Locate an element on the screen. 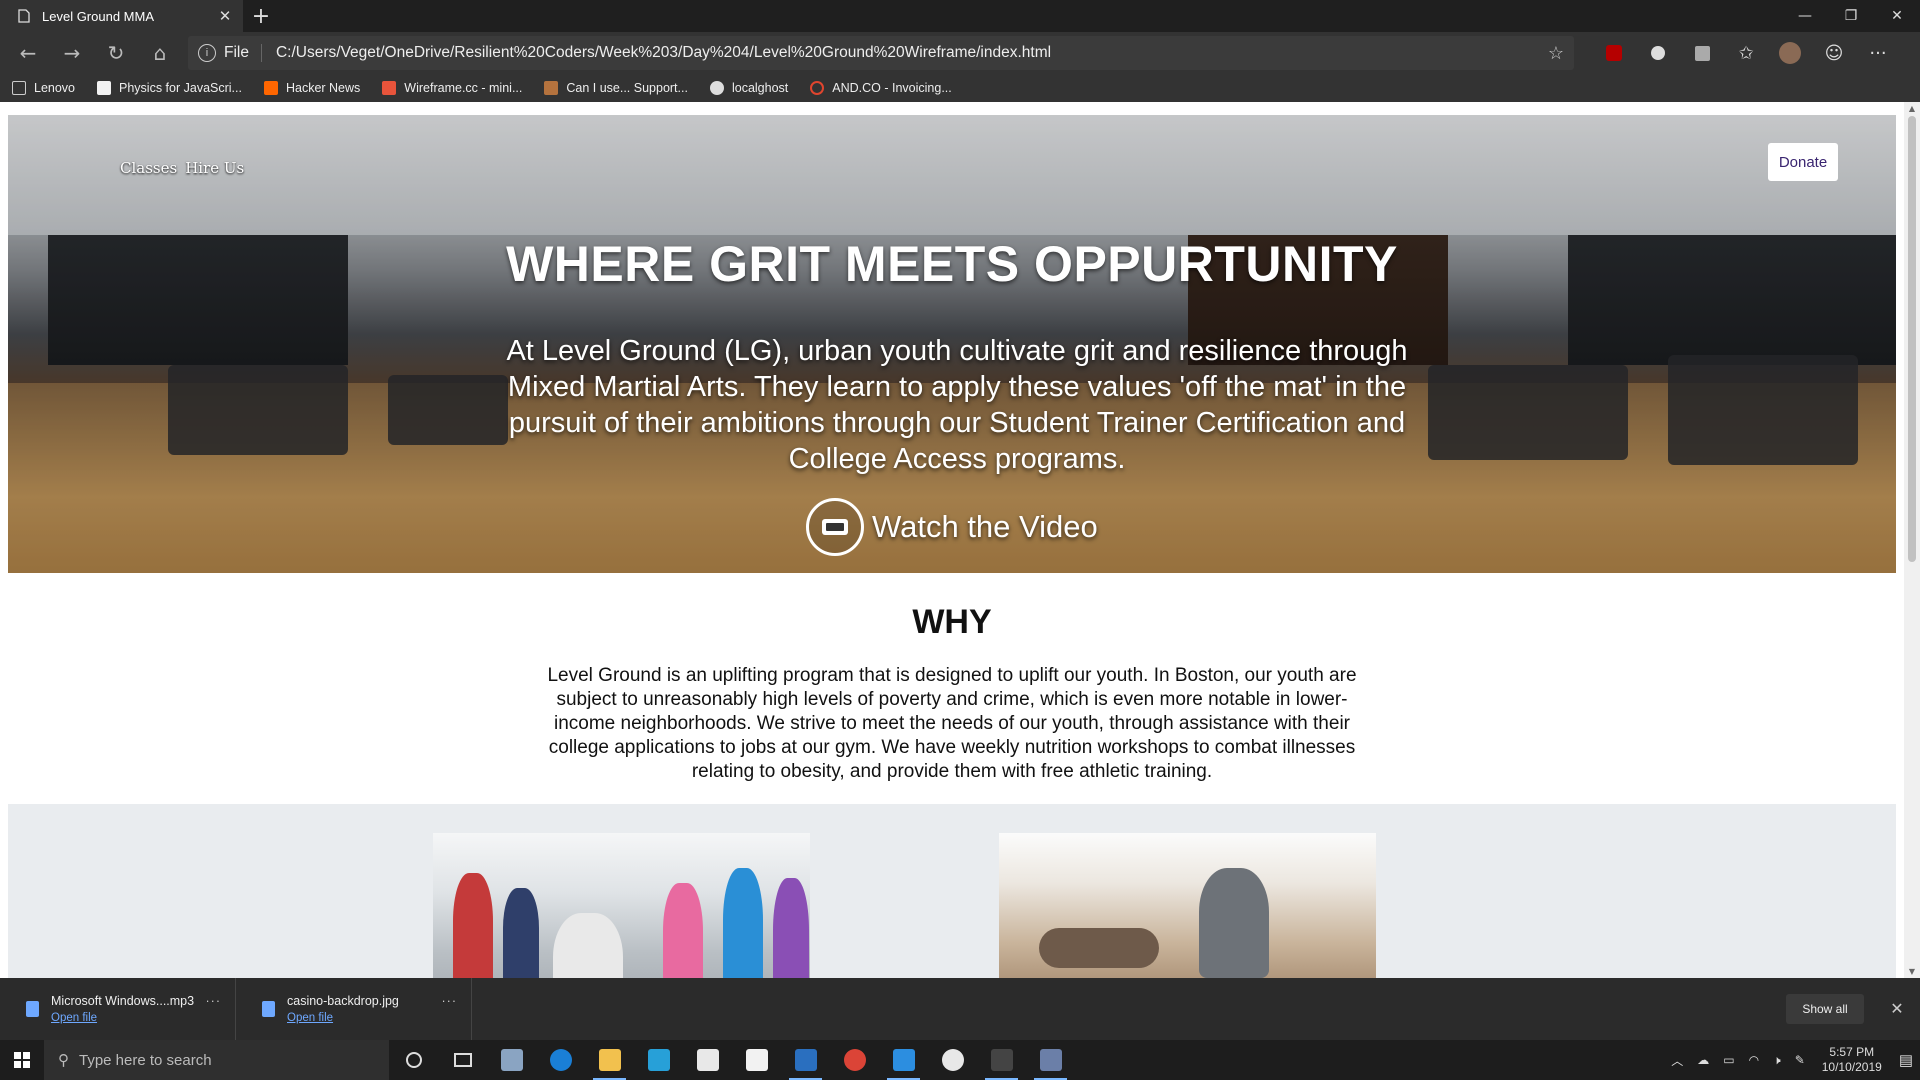 This screenshot has width=1920, height=1080. close-downloads-icon: ✕ is located at coordinates (1897, 1009).